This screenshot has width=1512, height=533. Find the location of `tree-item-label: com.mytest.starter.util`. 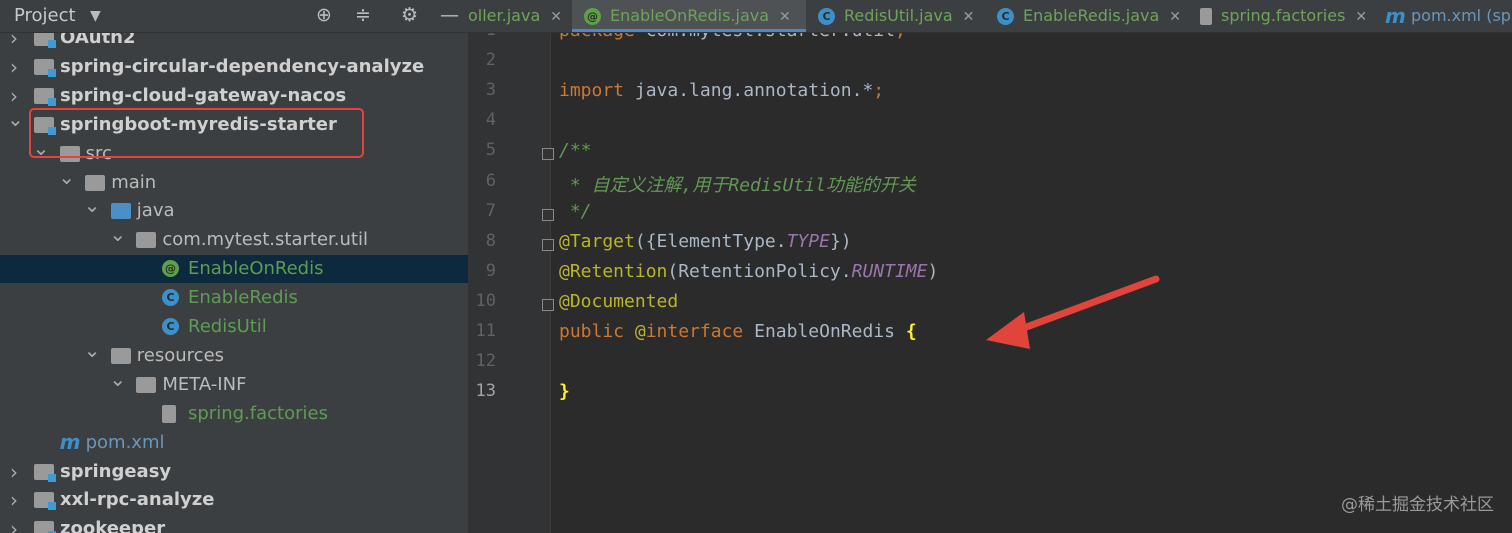

tree-item-label: com.mytest.starter.util is located at coordinates (265, 240).